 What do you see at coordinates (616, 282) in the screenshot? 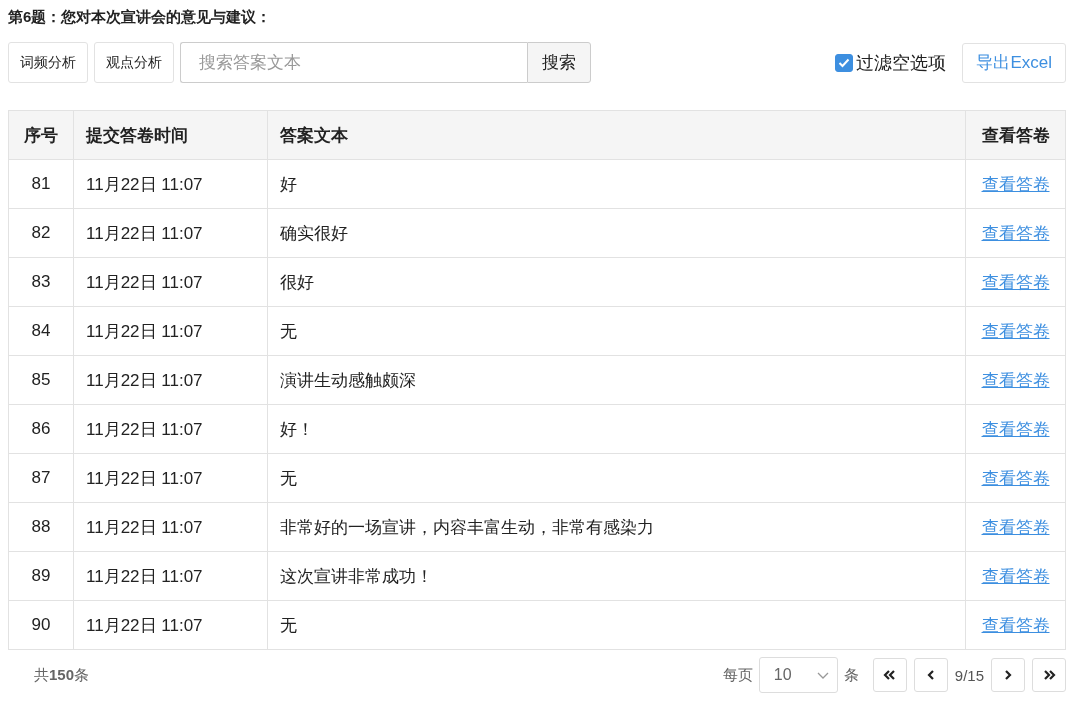
I see `answer-text: 很好` at bounding box center [616, 282].